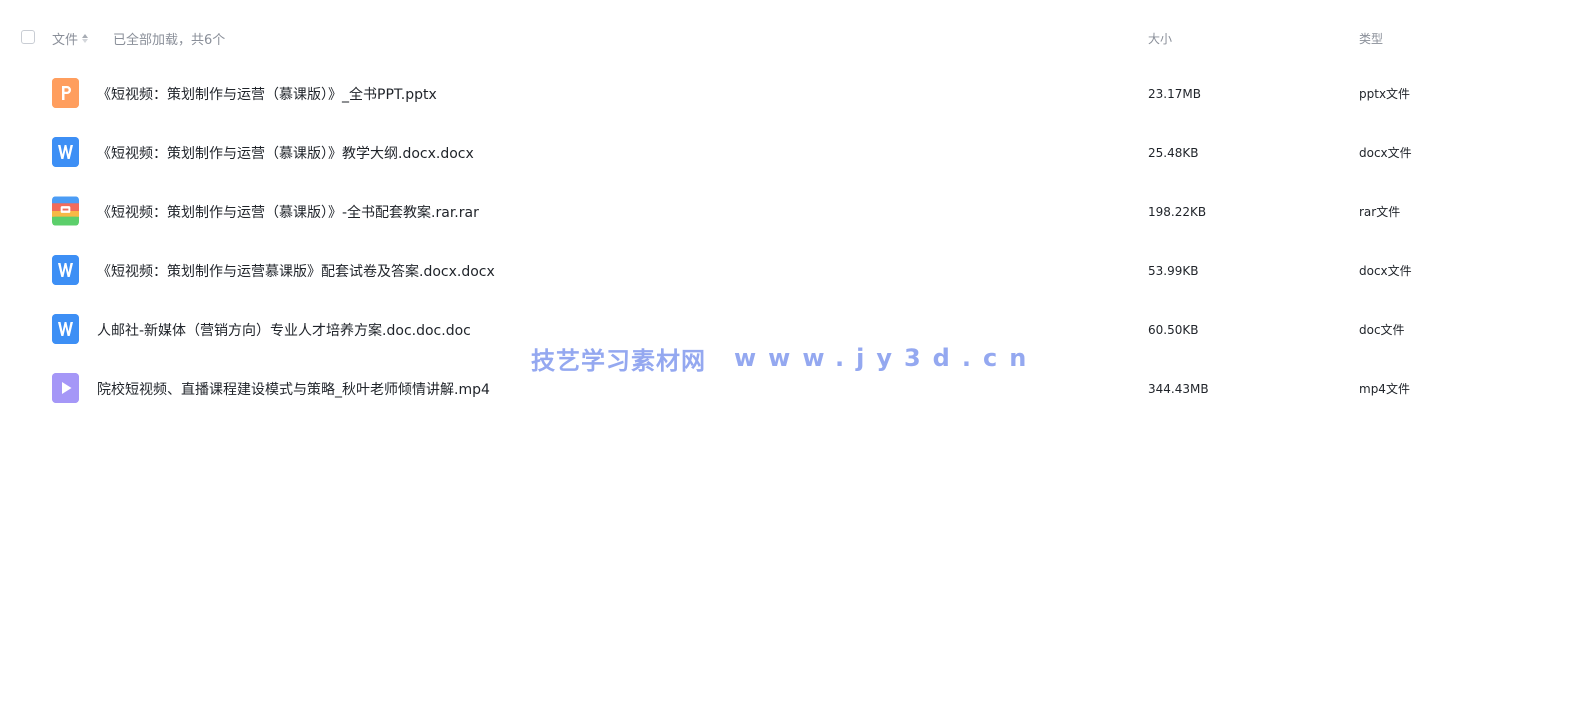  I want to click on file-size: 25.48KB, so click(1173, 152).